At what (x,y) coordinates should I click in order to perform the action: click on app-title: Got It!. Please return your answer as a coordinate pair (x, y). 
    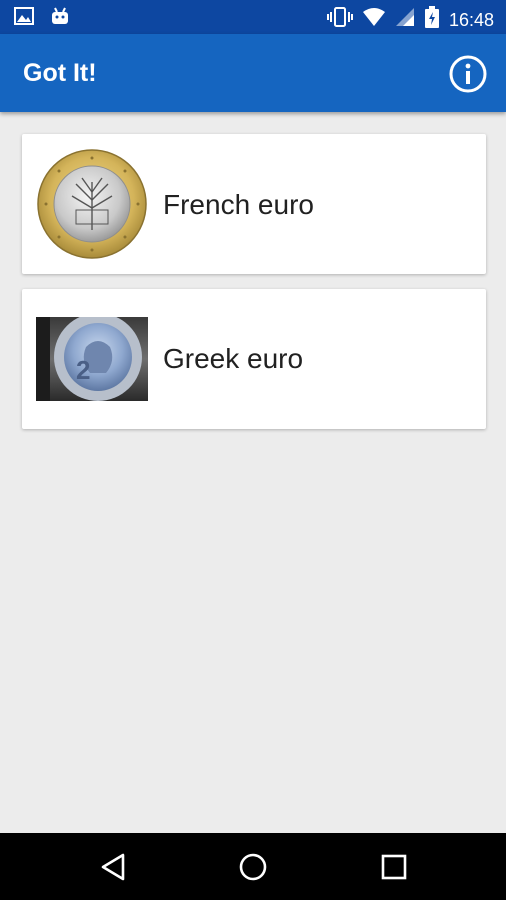
    Looking at the image, I should click on (60, 73).